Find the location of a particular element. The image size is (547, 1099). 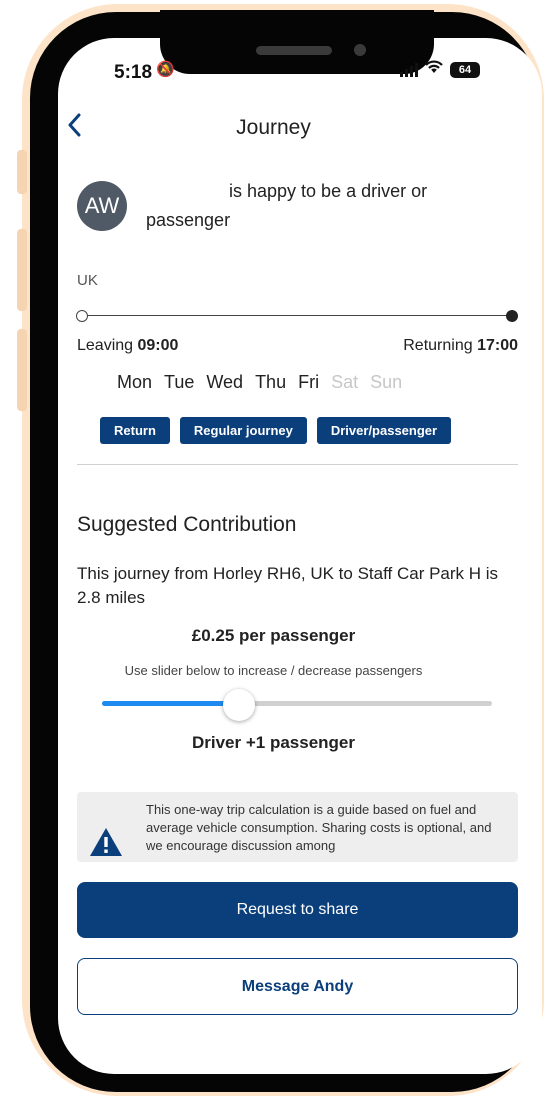

driver-intro-line1: is happy to be a driver or is located at coordinates (328, 191).